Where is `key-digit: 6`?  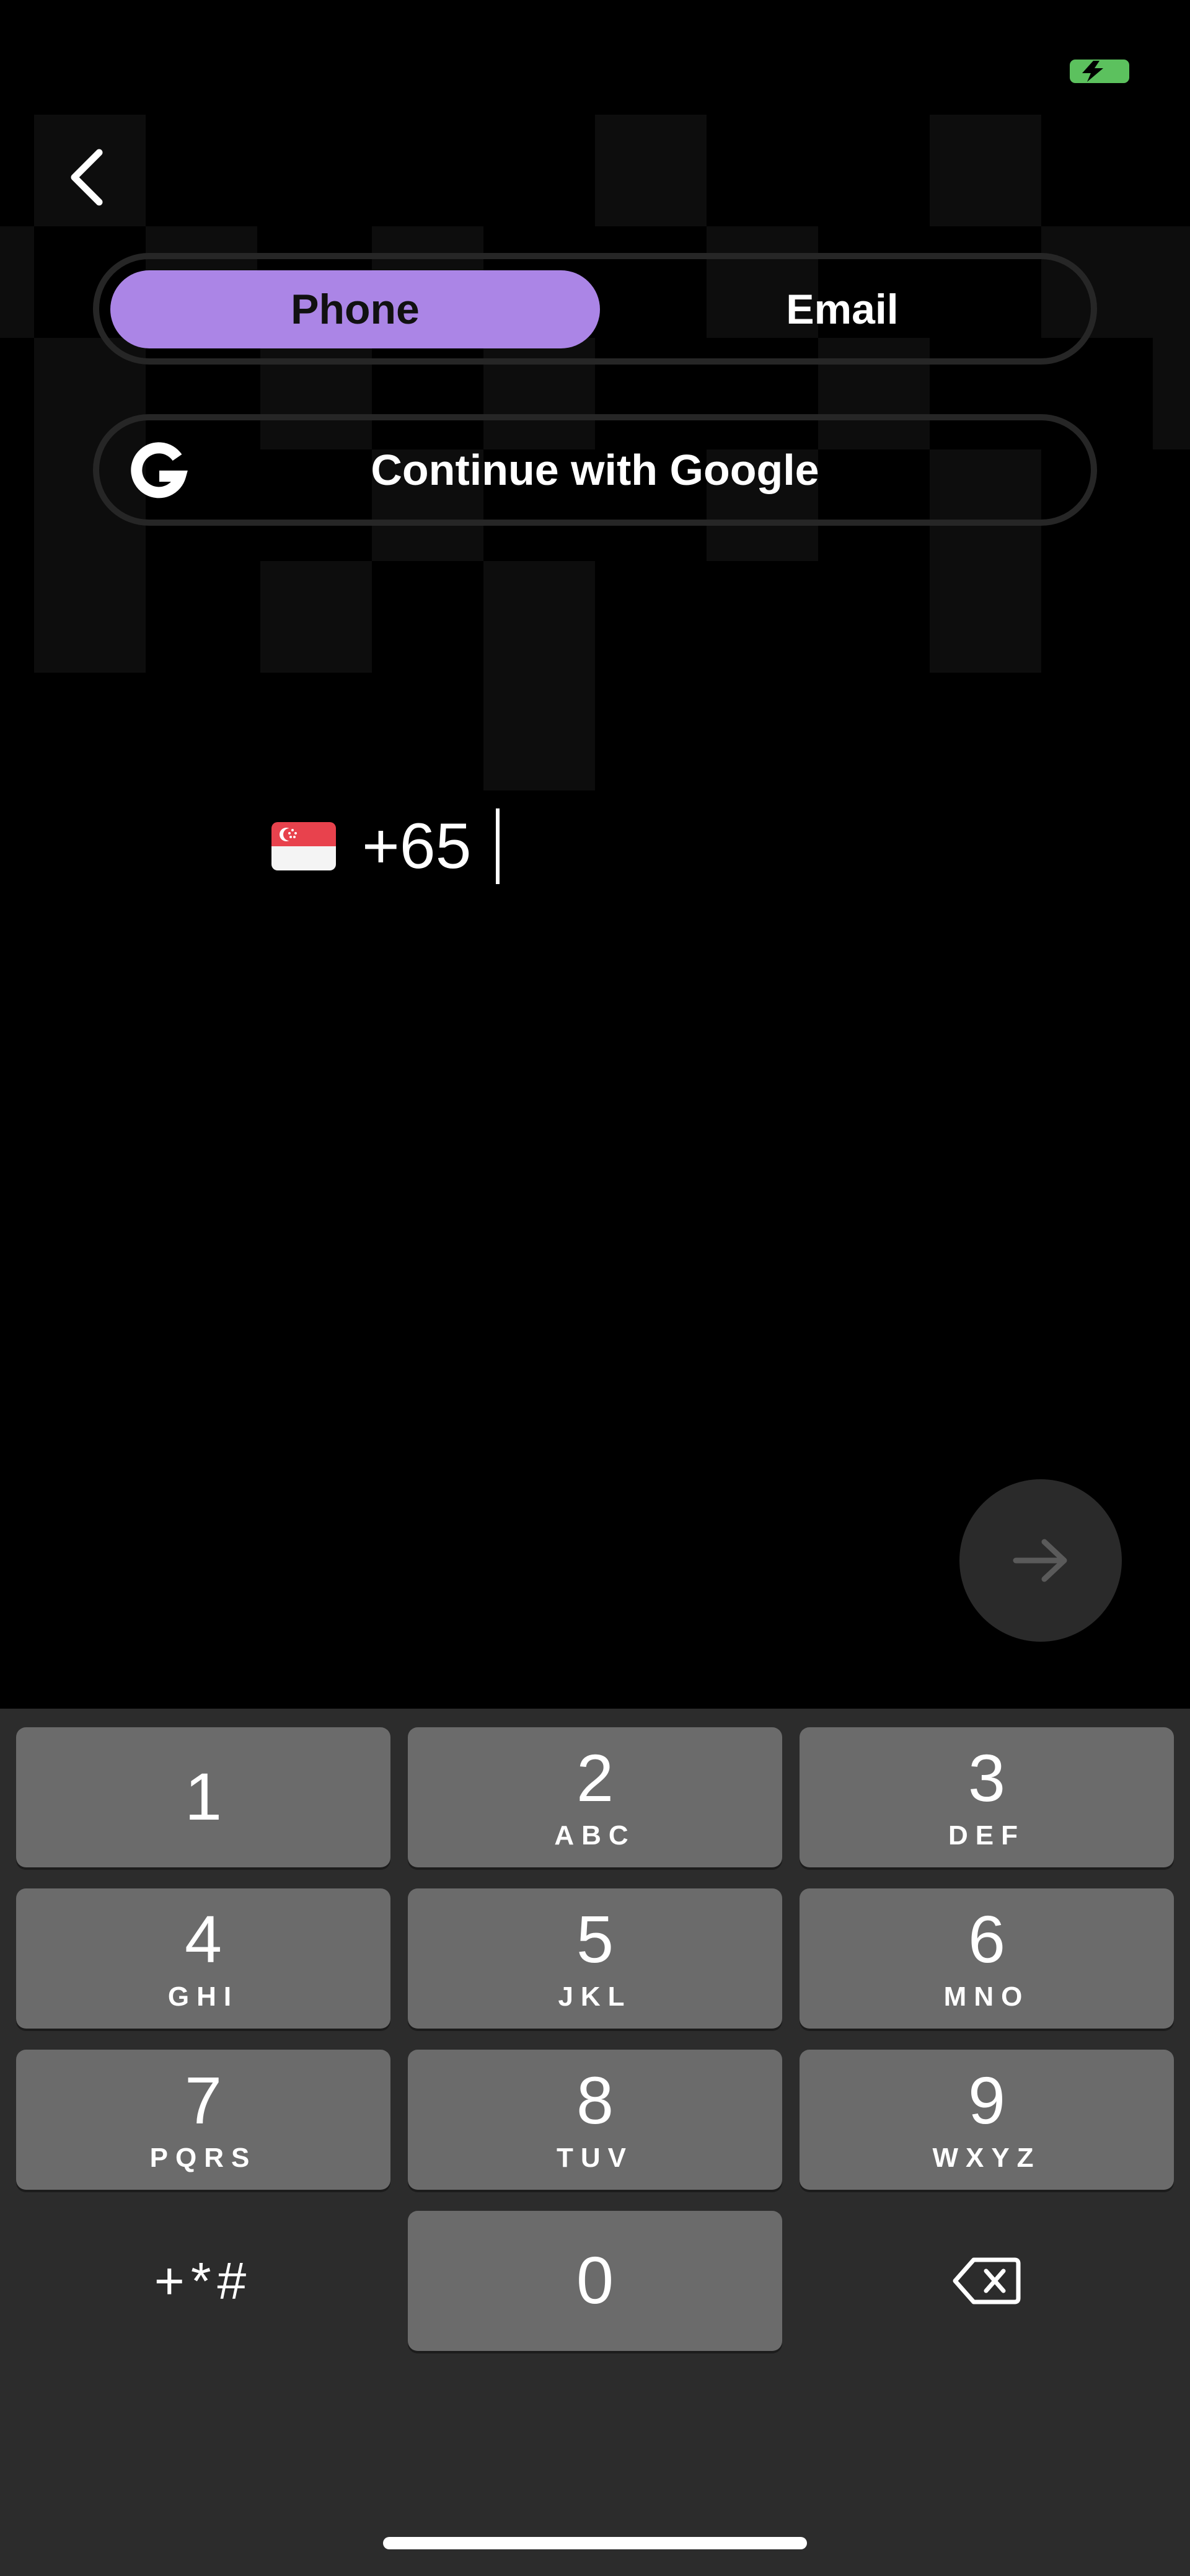 key-digit: 6 is located at coordinates (986, 1938).